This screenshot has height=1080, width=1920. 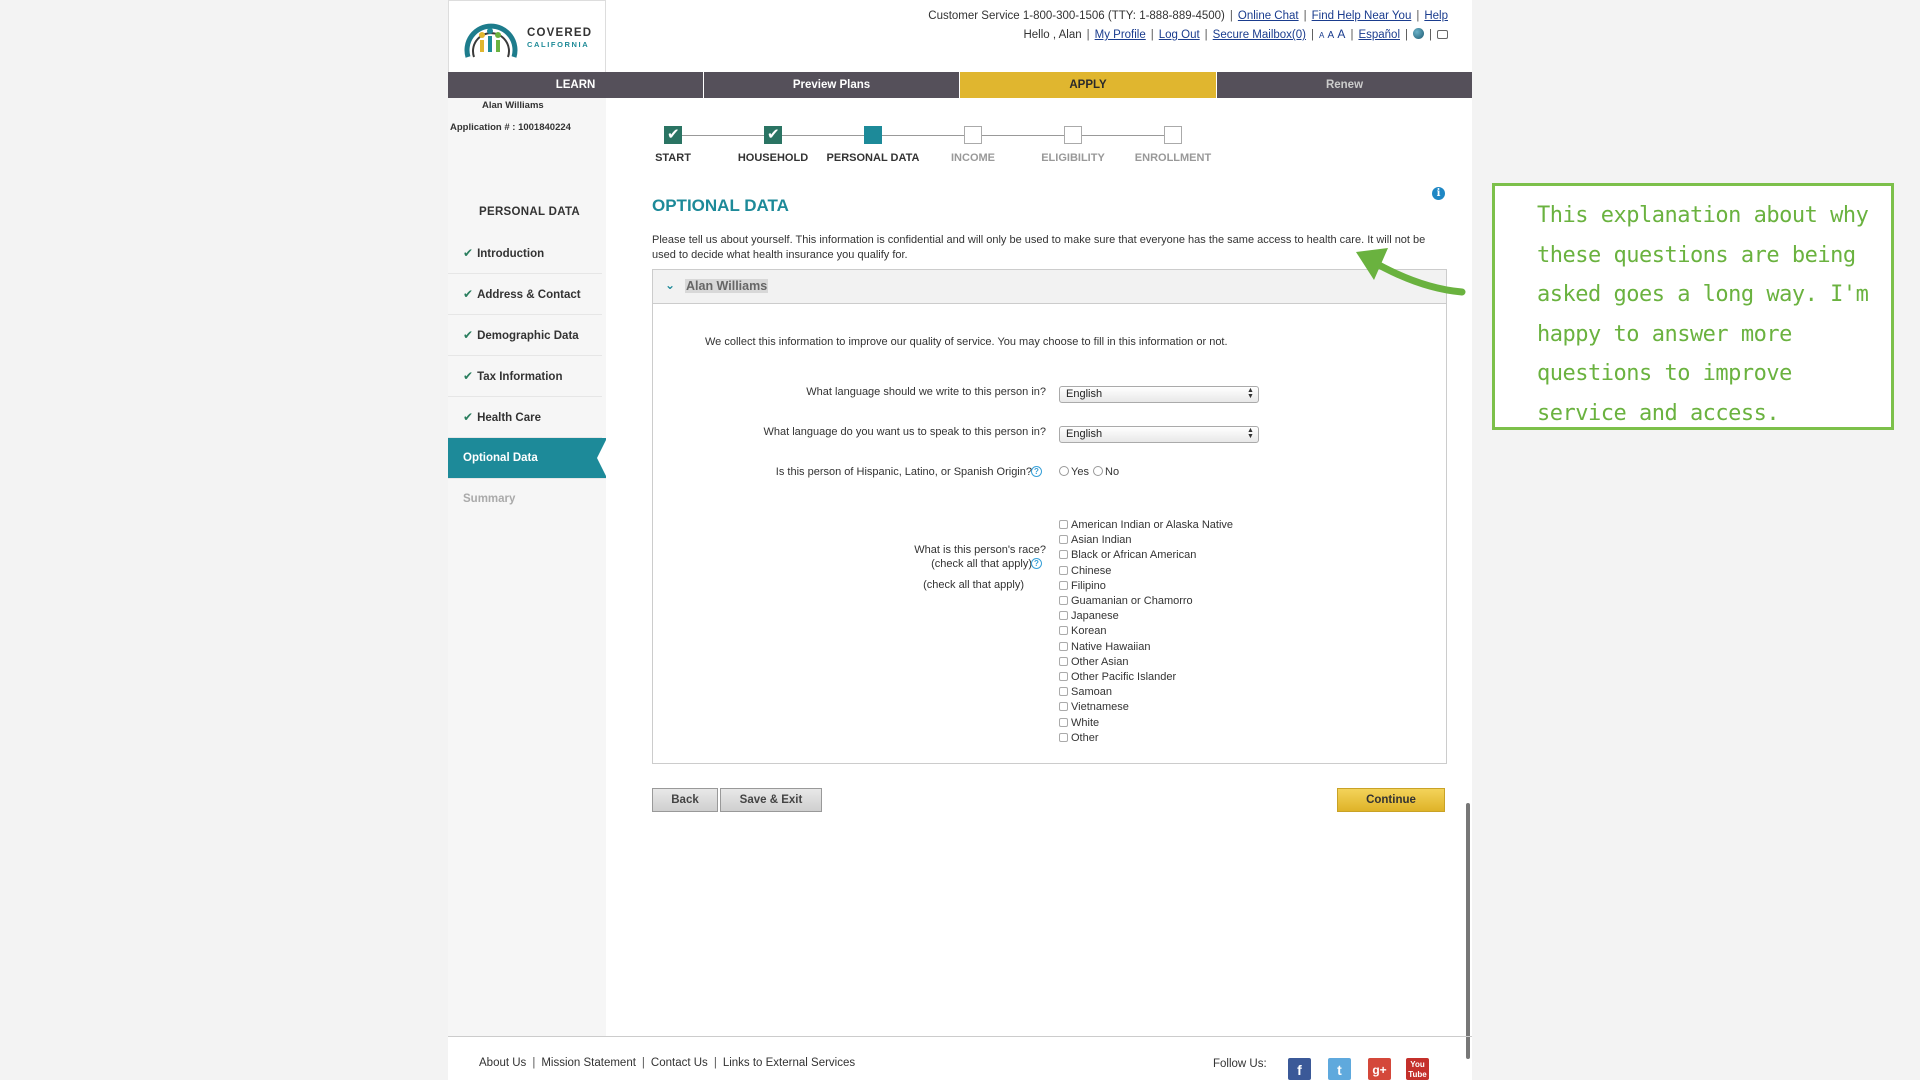 I want to click on race-option: American Indian or Alaska Native, so click(x=1146, y=525).